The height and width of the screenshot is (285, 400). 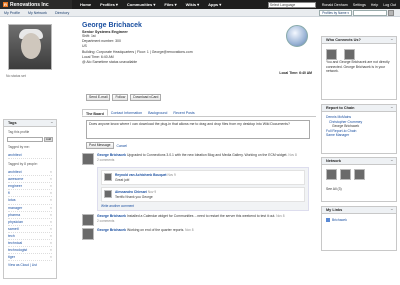 I want to click on panel-header: My Links −, so click(x=359, y=210).